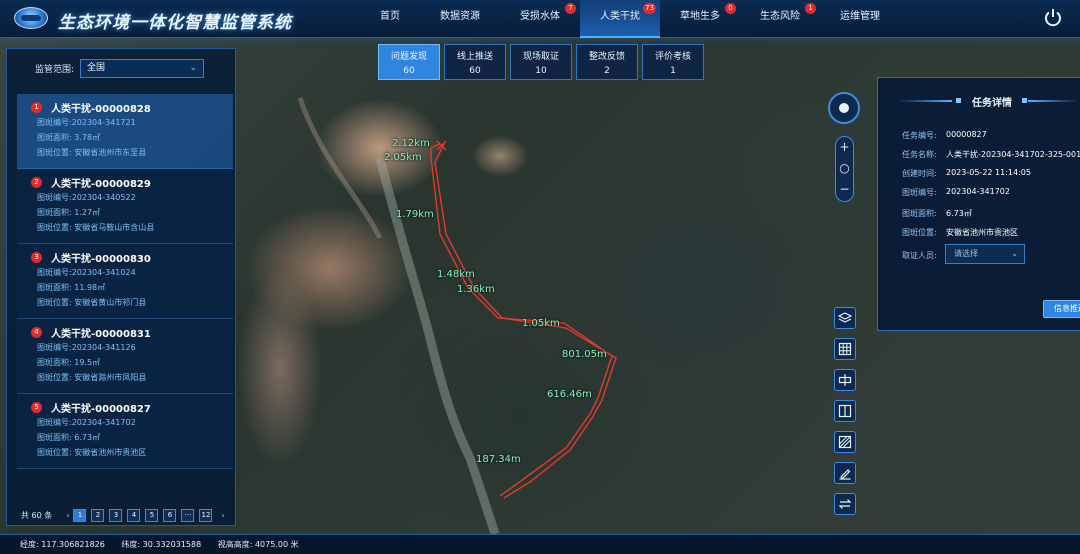  What do you see at coordinates (36, 407) in the screenshot?
I see `task-number-badge: 5` at bounding box center [36, 407].